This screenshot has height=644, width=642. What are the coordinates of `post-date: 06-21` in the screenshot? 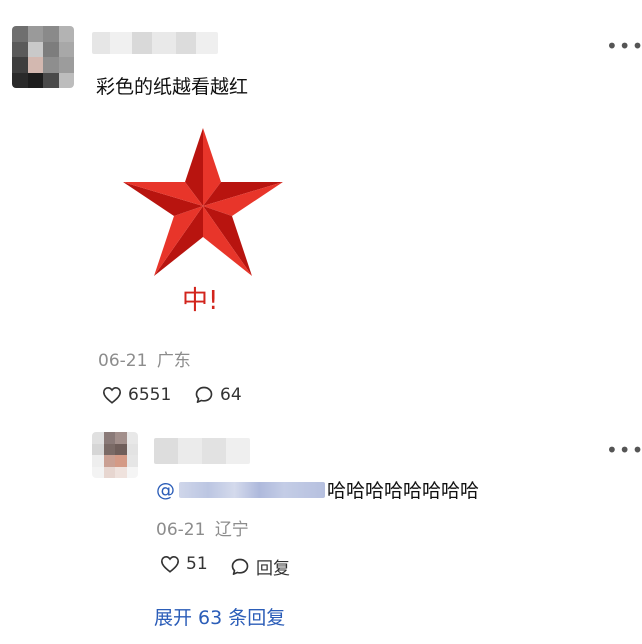 It's located at (123, 361).